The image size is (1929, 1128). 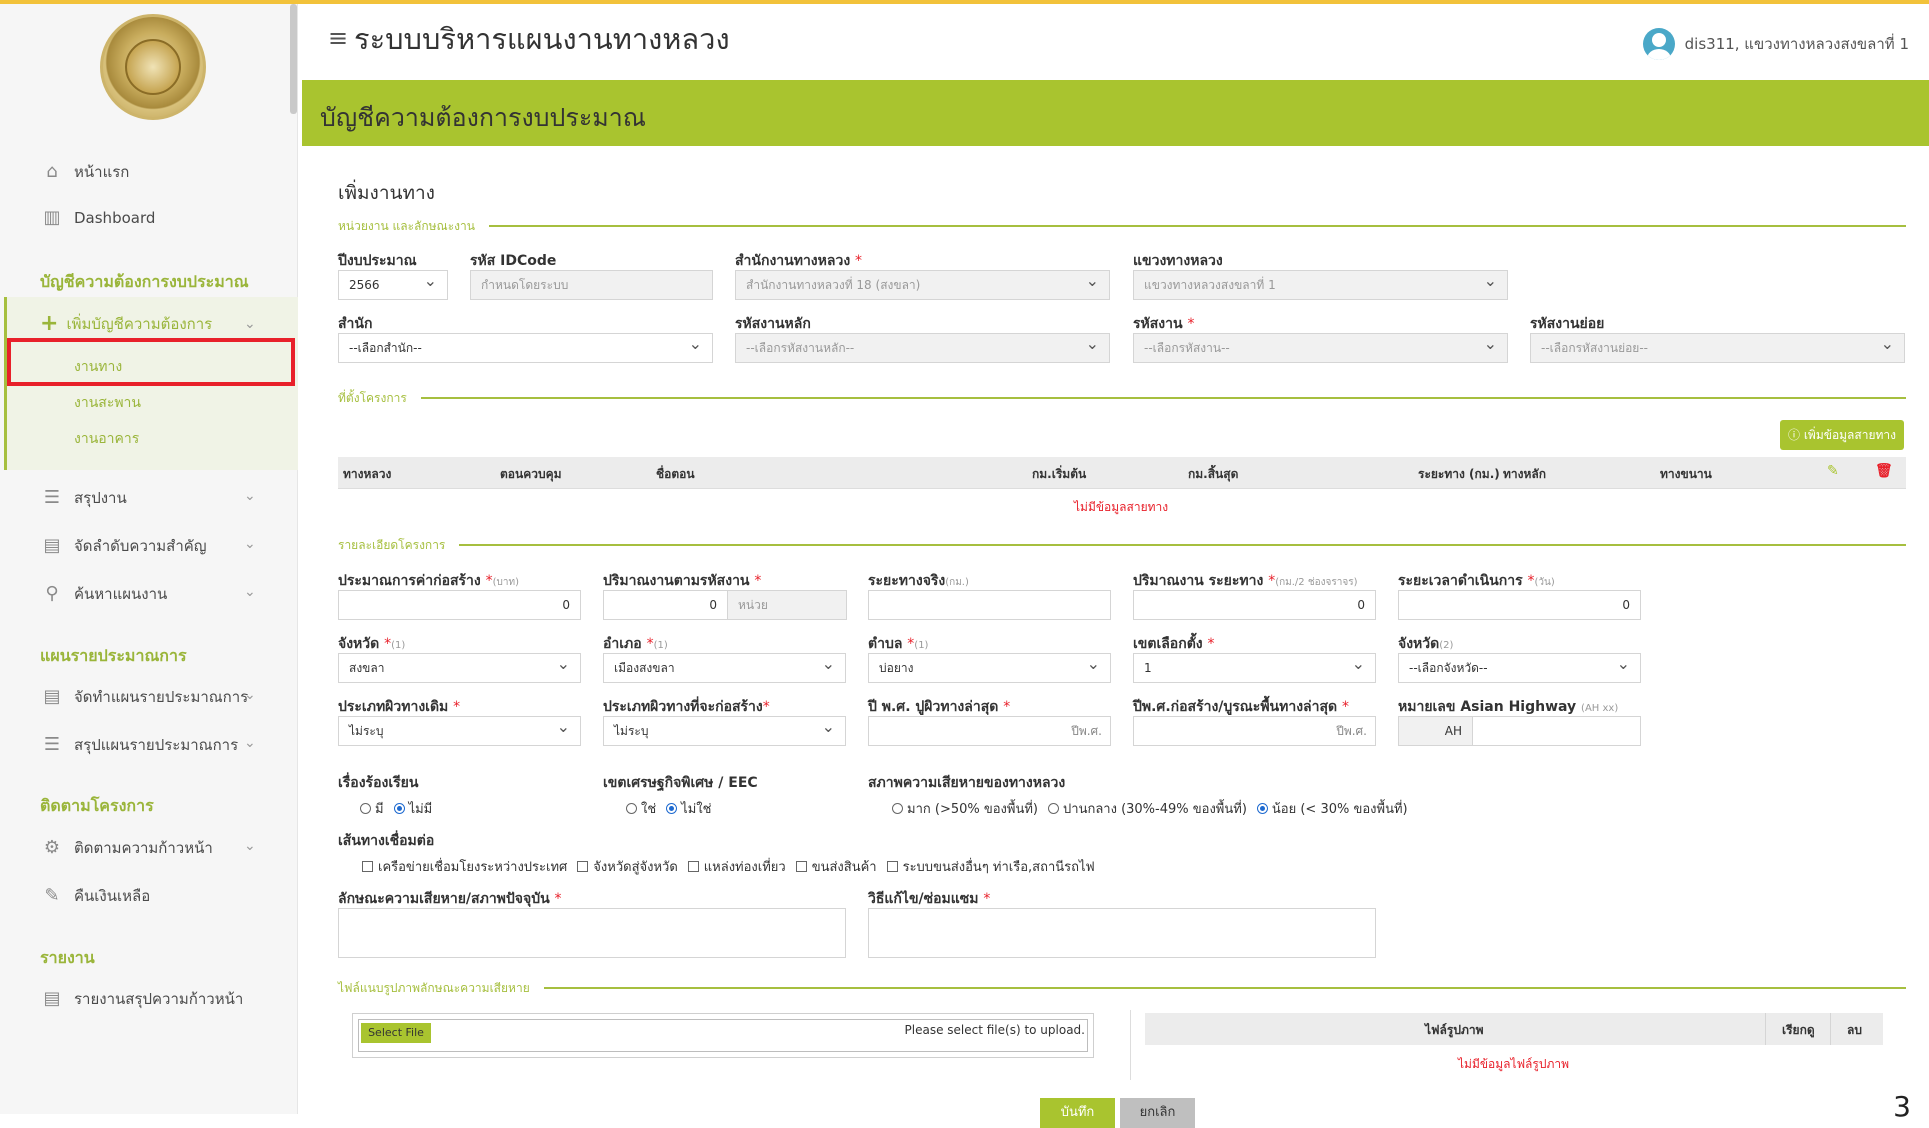 I want to click on option-label: ไม่ใช่, so click(x=696, y=809).